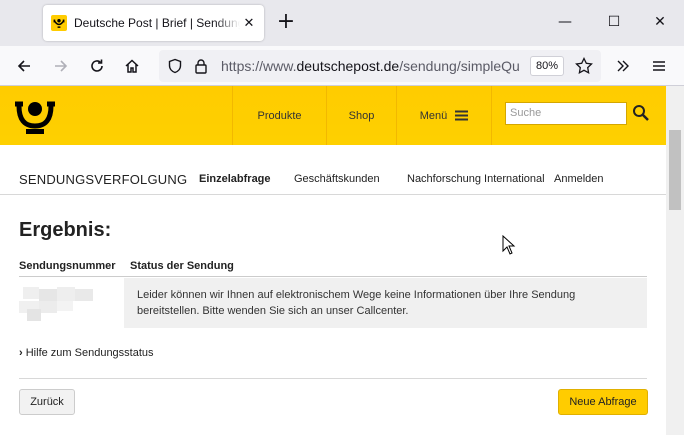 This screenshot has width=684, height=435. I want to click on site-header: Produkte Shop Menü Suche, so click(333, 115).